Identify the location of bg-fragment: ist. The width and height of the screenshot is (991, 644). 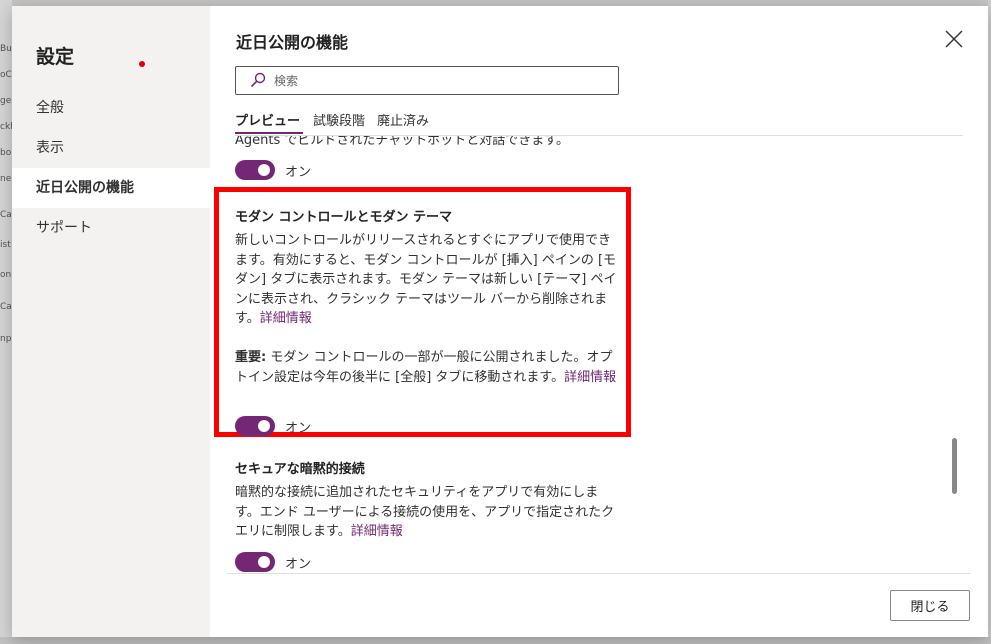
(5, 245).